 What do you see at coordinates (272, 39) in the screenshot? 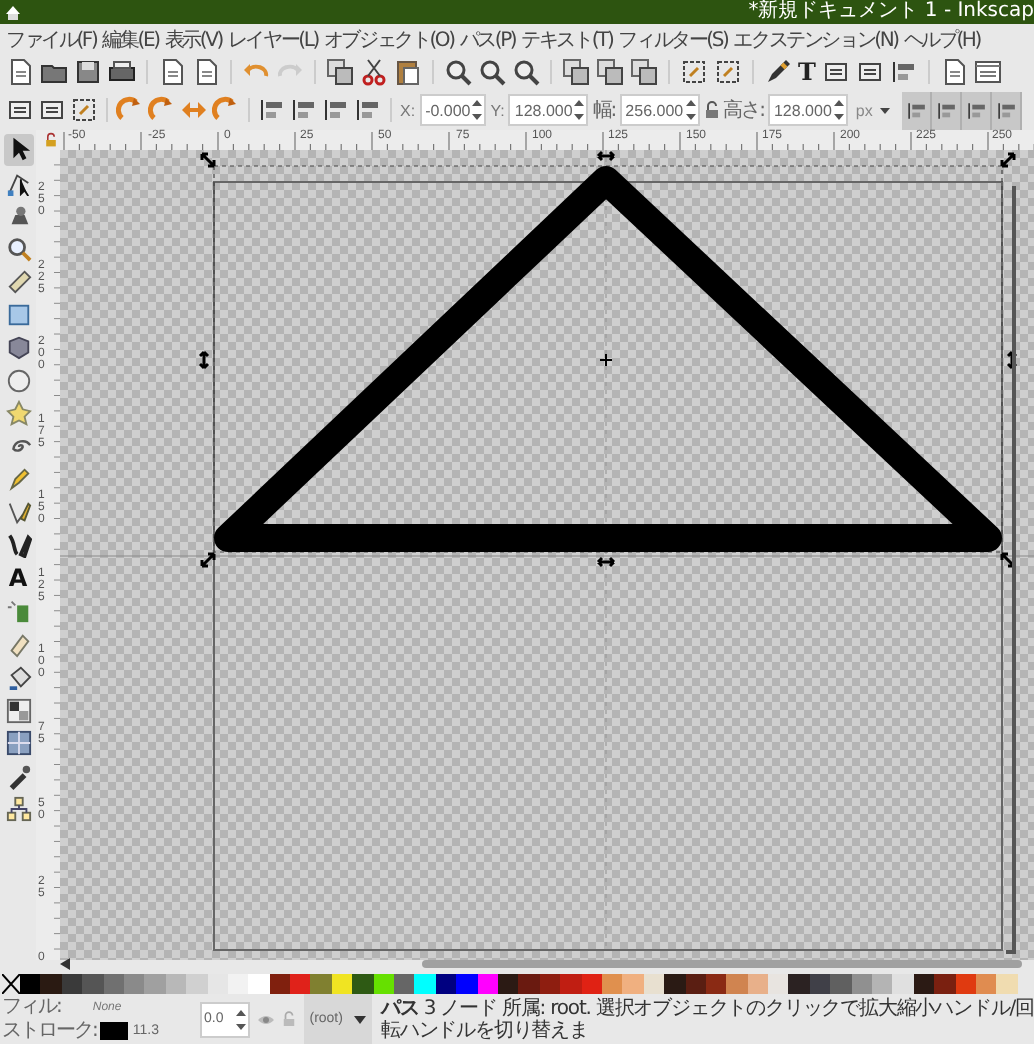
I see `menu-item: レイヤー(L)` at bounding box center [272, 39].